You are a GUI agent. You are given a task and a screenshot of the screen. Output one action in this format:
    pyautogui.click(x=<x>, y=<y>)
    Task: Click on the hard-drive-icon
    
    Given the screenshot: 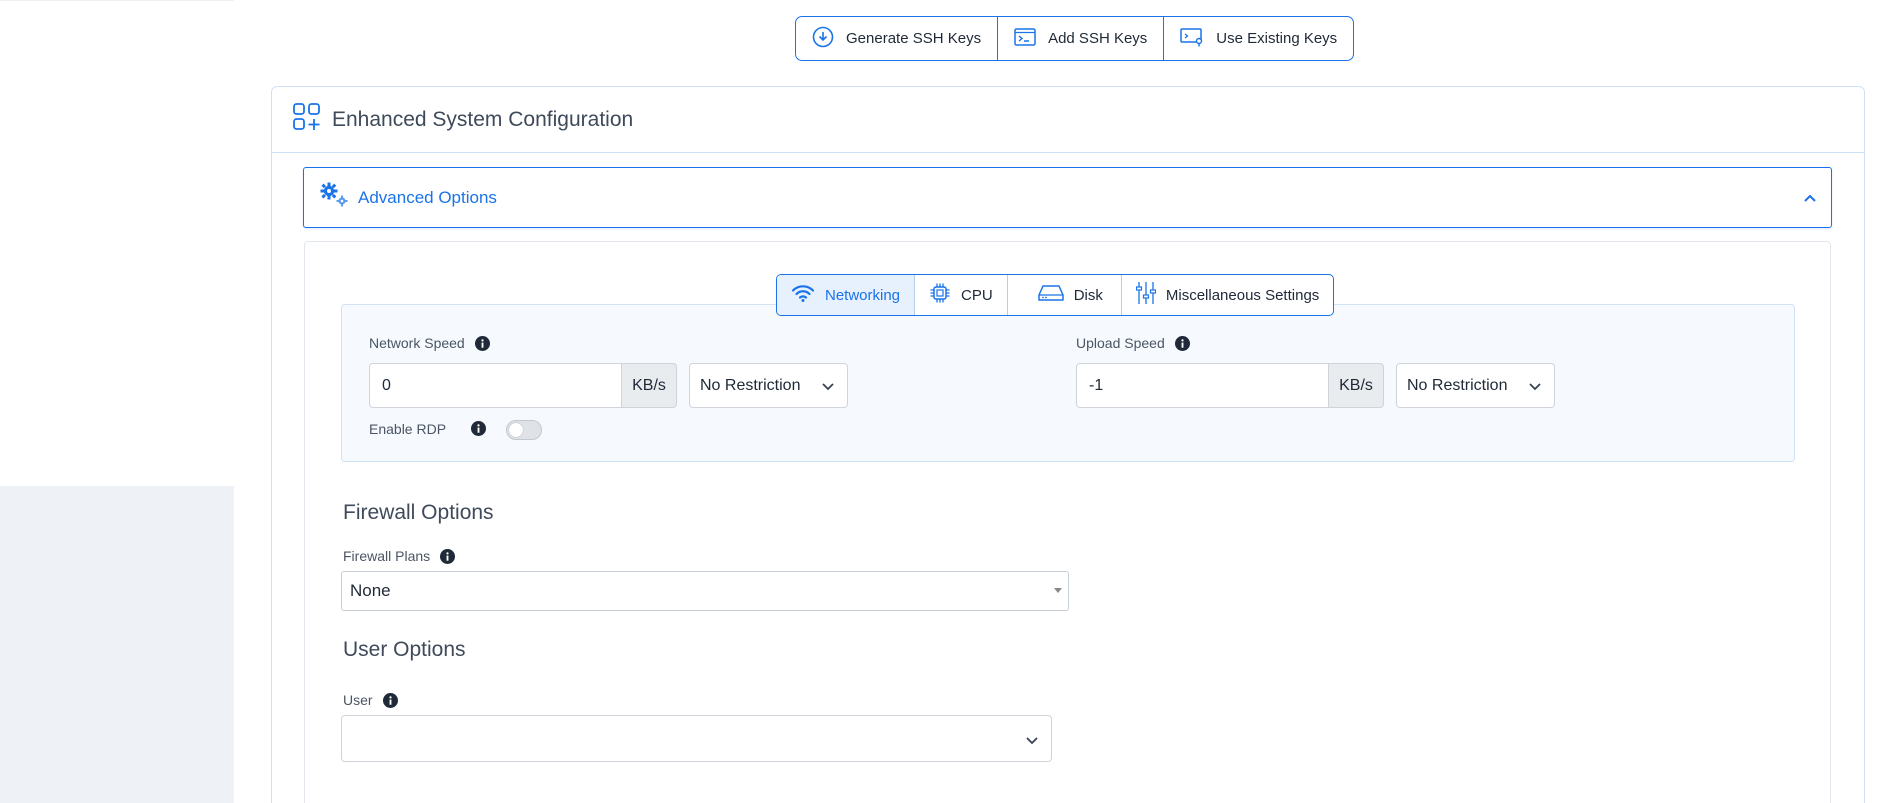 What is the action you would take?
    pyautogui.click(x=1050, y=295)
    